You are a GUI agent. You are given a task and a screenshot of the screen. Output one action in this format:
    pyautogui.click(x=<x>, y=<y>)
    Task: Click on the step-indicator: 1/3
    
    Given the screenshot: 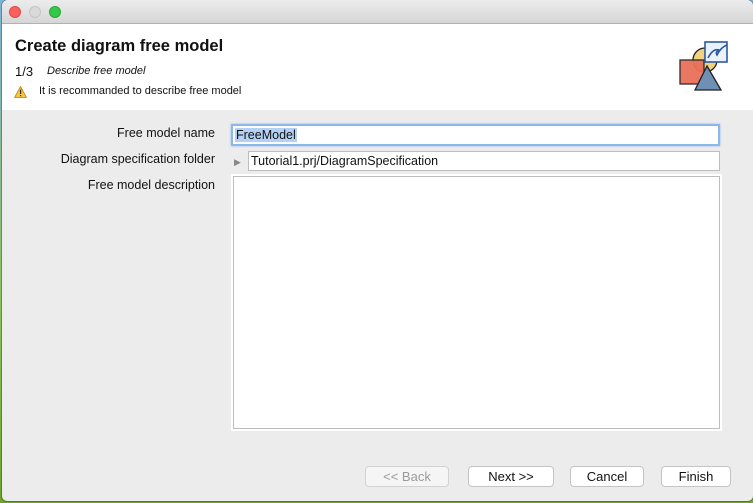 What is the action you would take?
    pyautogui.click(x=24, y=71)
    